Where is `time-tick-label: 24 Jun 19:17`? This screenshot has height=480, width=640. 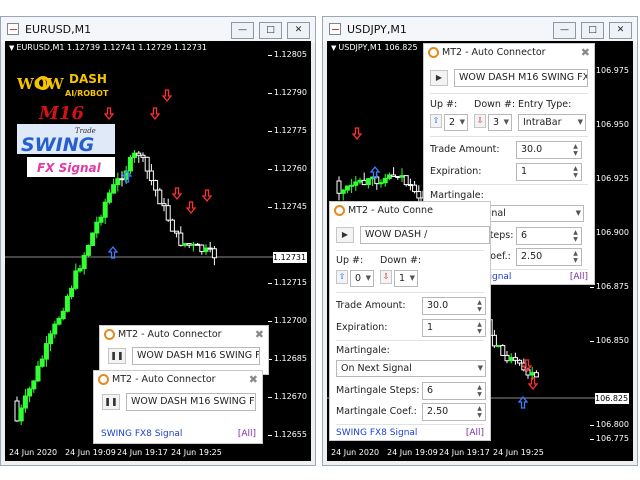 time-tick-label: 24 Jun 19:17 is located at coordinates (464, 452).